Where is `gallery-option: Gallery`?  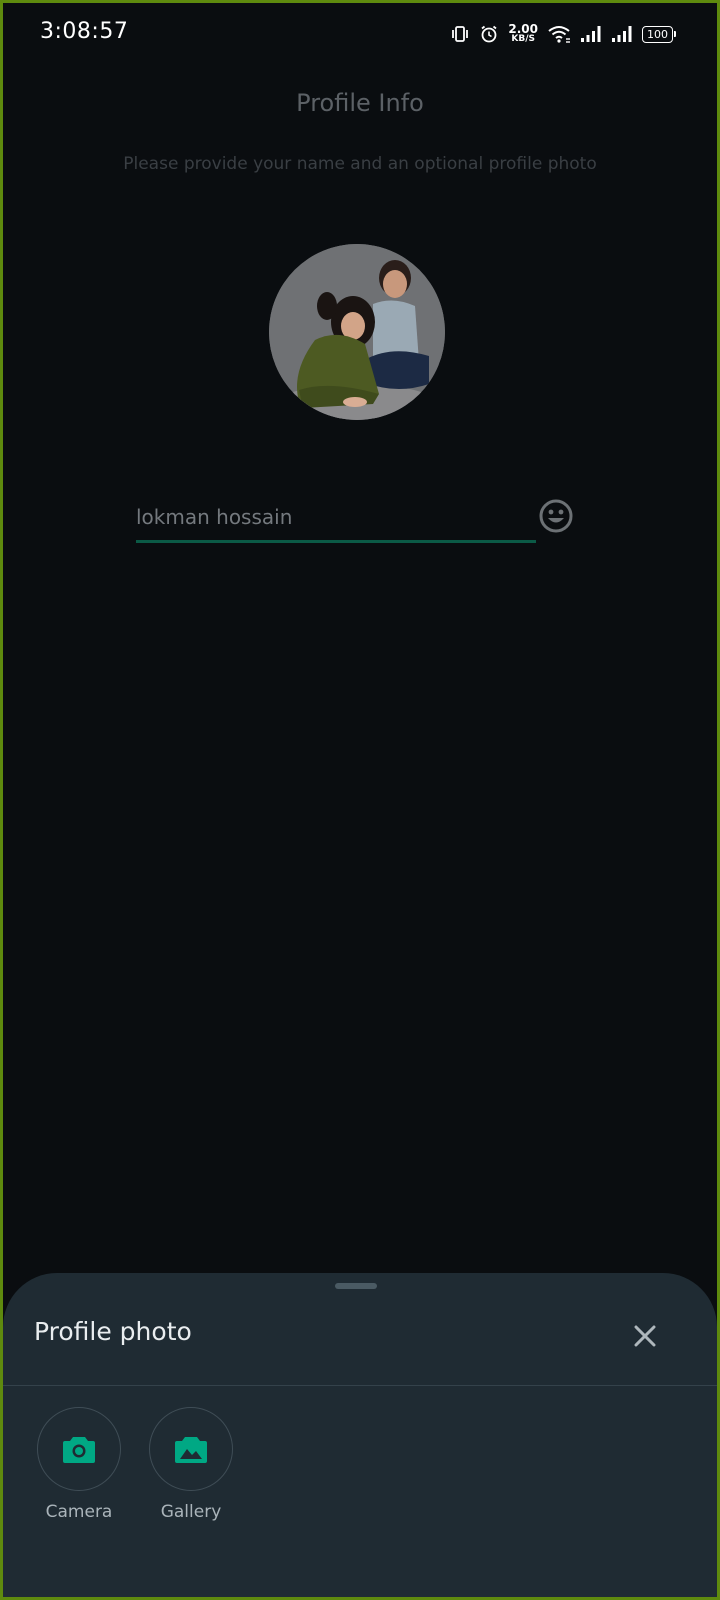 gallery-option: Gallery is located at coordinates (191, 1464).